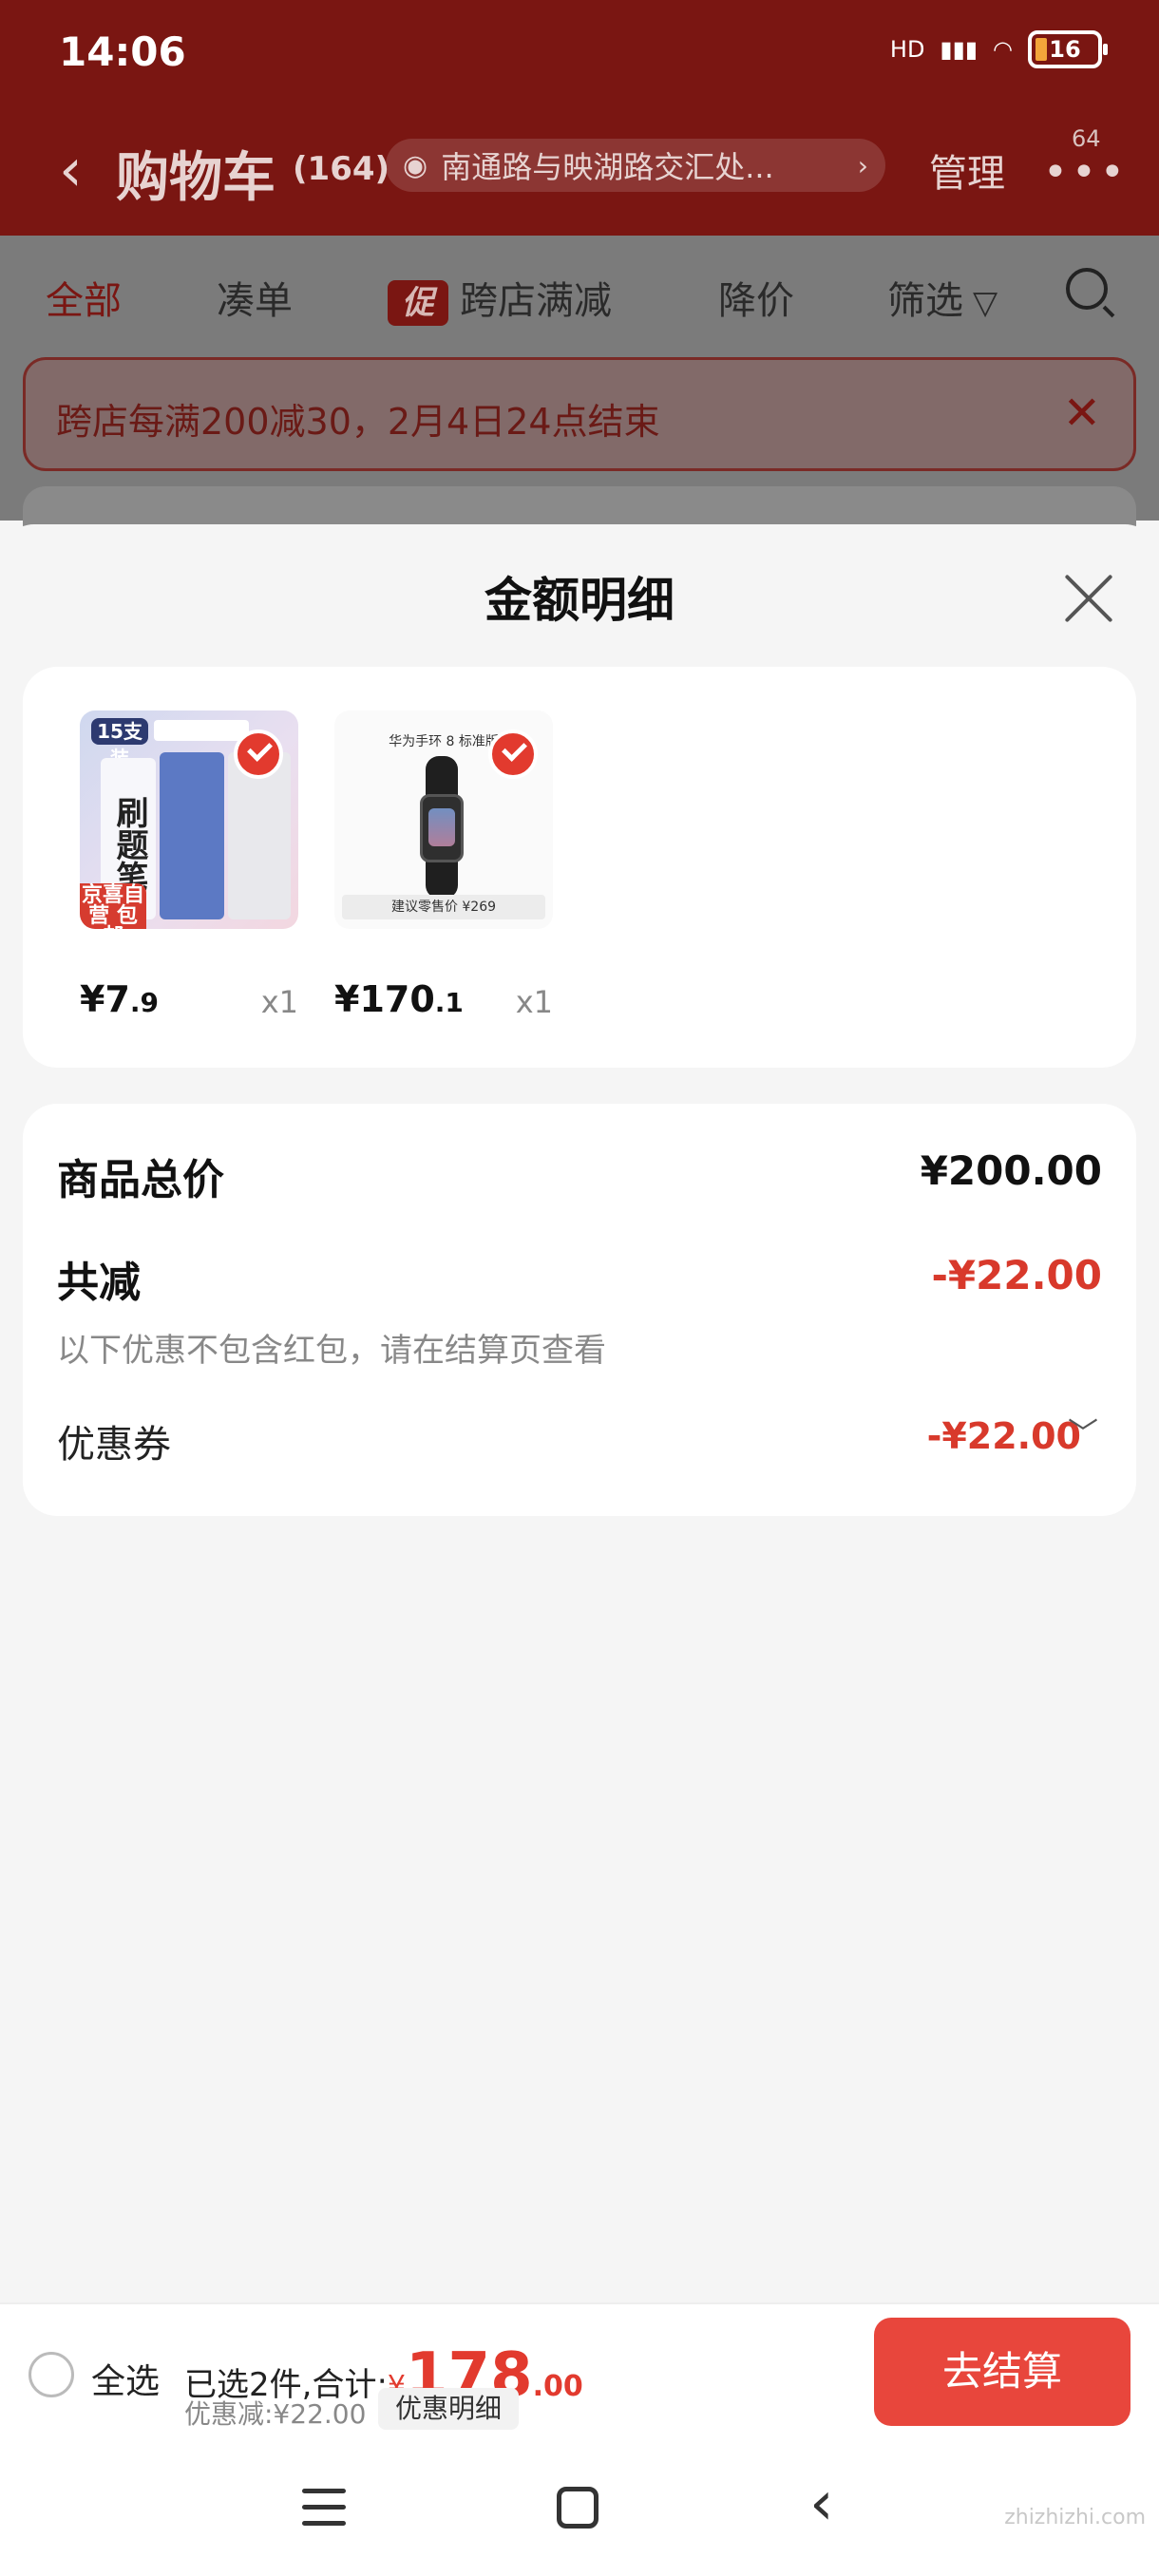 Image resolution: width=1159 pixels, height=2576 pixels. Describe the element at coordinates (196, 178) in the screenshot. I see `page-title: 购物车` at that location.